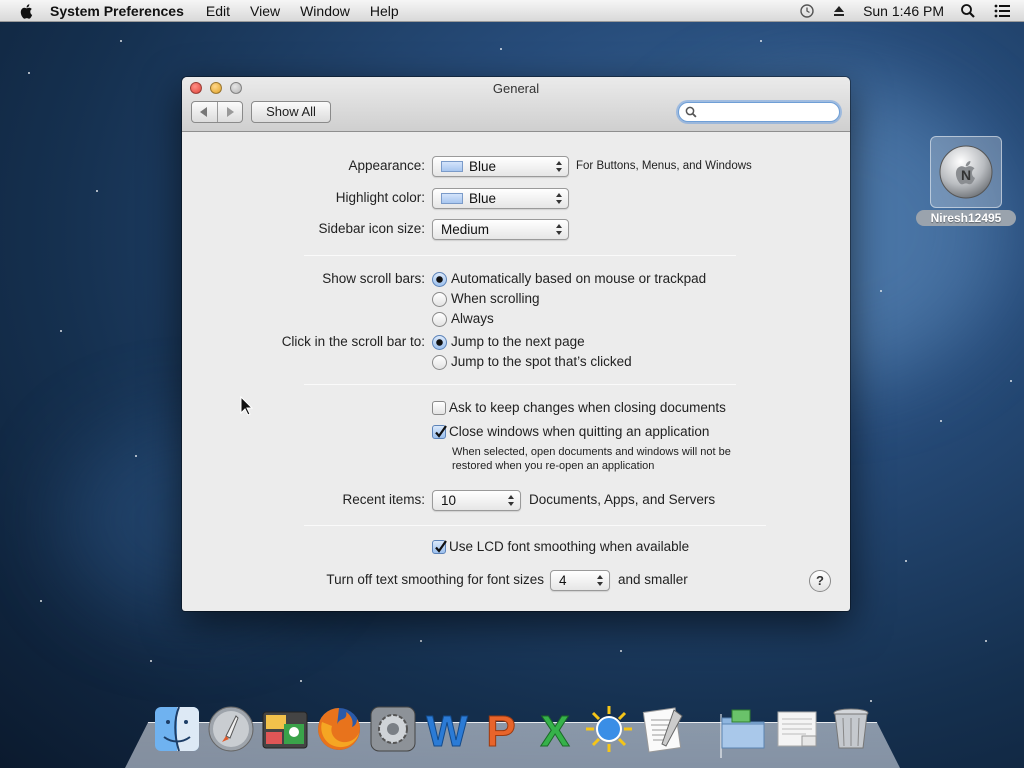 Image resolution: width=1024 pixels, height=768 pixels. I want to click on finder-icon, so click(177, 729).